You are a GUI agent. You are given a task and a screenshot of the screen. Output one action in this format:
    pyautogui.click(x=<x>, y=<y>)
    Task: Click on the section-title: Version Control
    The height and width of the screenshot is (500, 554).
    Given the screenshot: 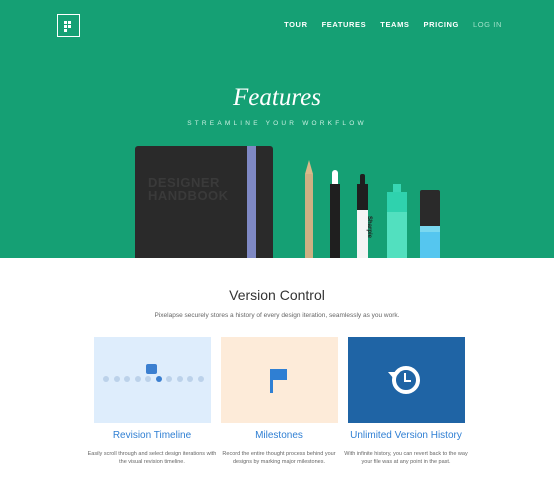 What is the action you would take?
    pyautogui.click(x=277, y=295)
    